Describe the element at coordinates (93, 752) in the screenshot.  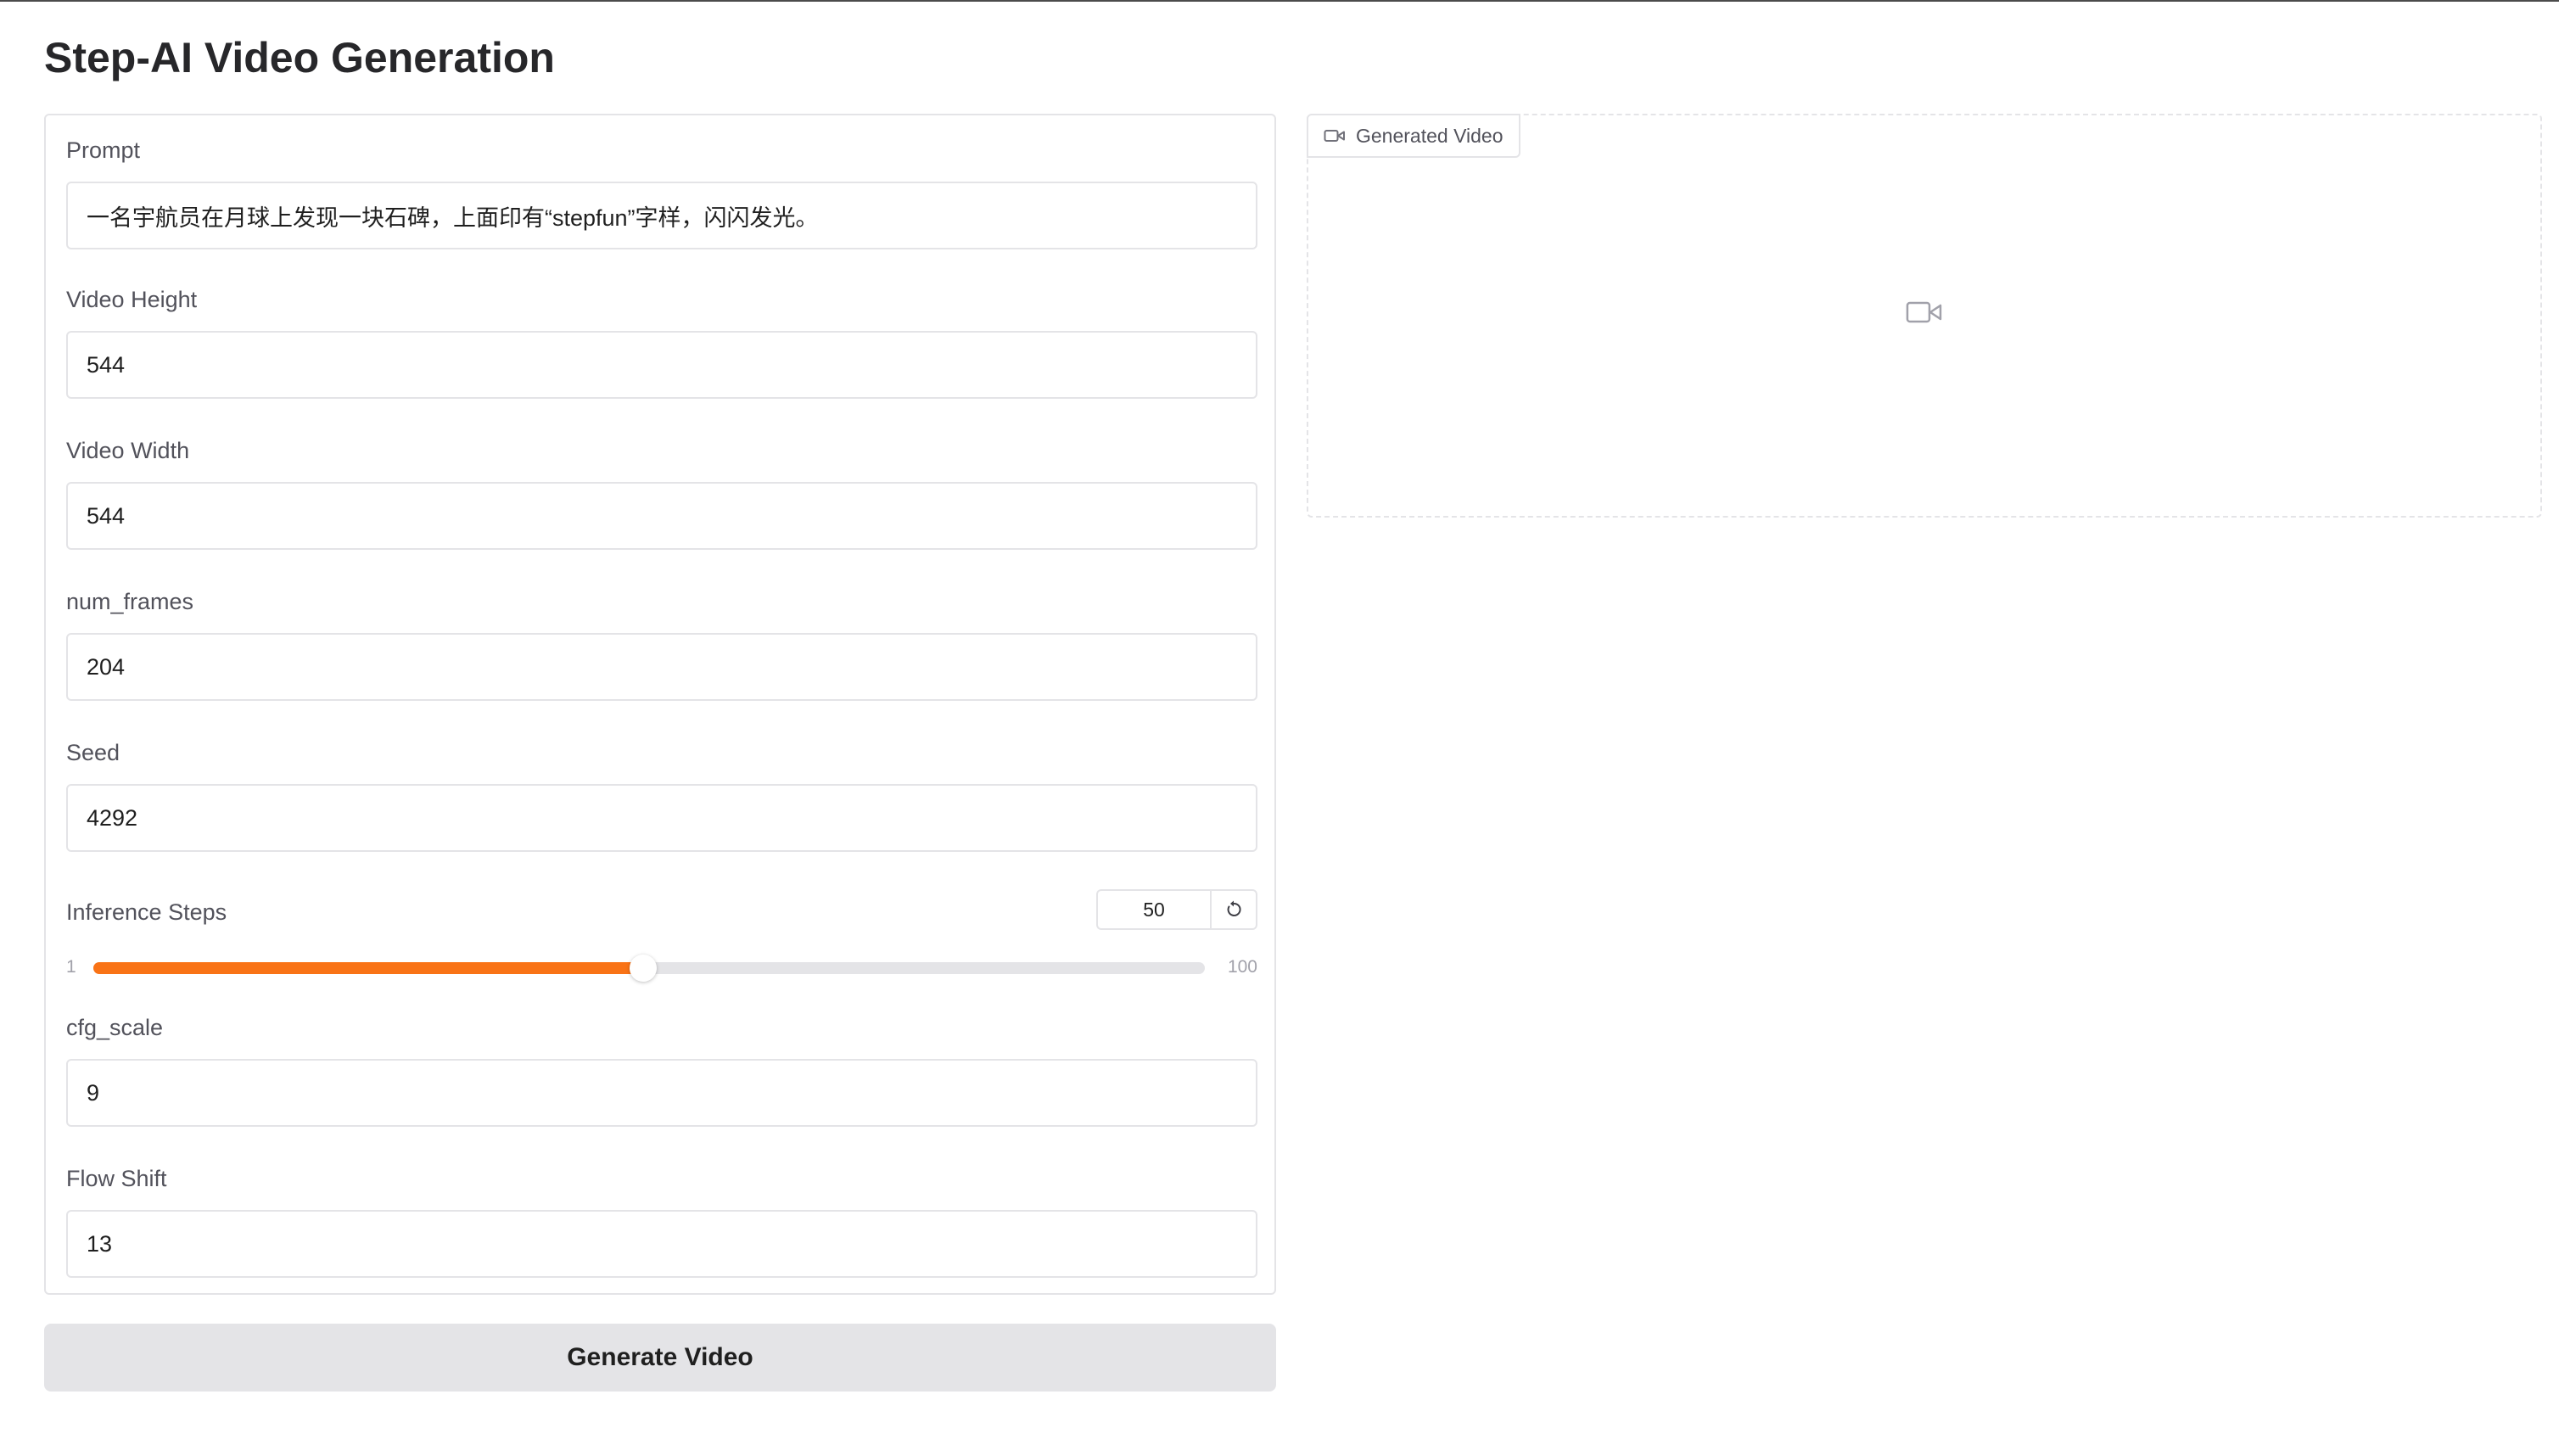
I see `seed-label: Seed` at that location.